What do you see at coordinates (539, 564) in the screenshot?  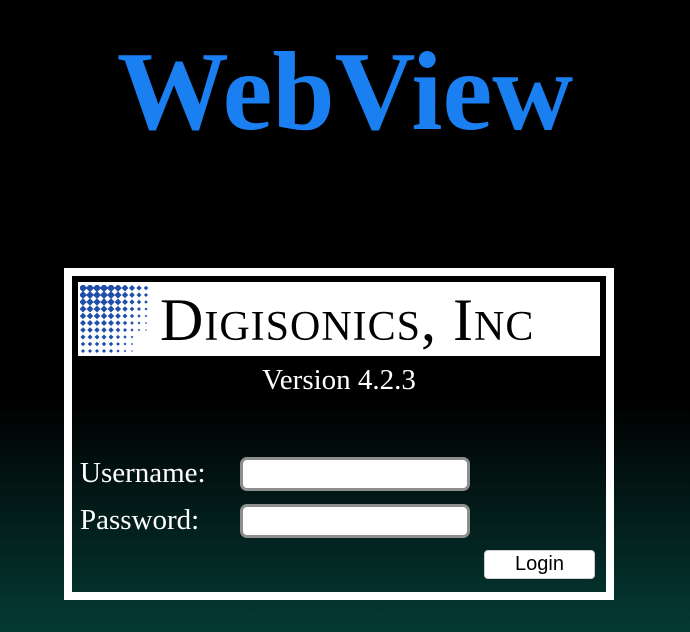 I see `login-button: Login` at bounding box center [539, 564].